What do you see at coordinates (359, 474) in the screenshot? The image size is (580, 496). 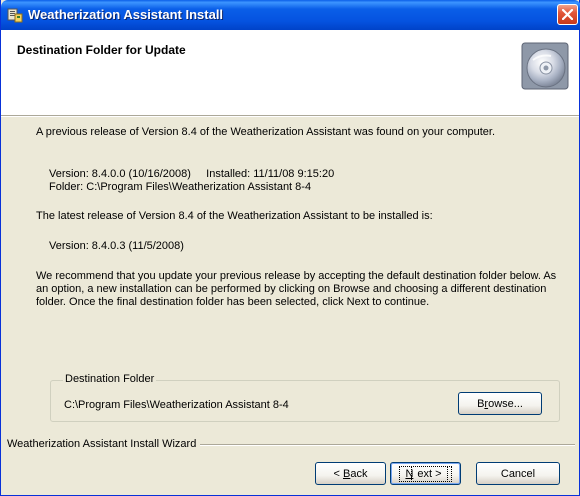 I see `back-label-suffix: ack` at bounding box center [359, 474].